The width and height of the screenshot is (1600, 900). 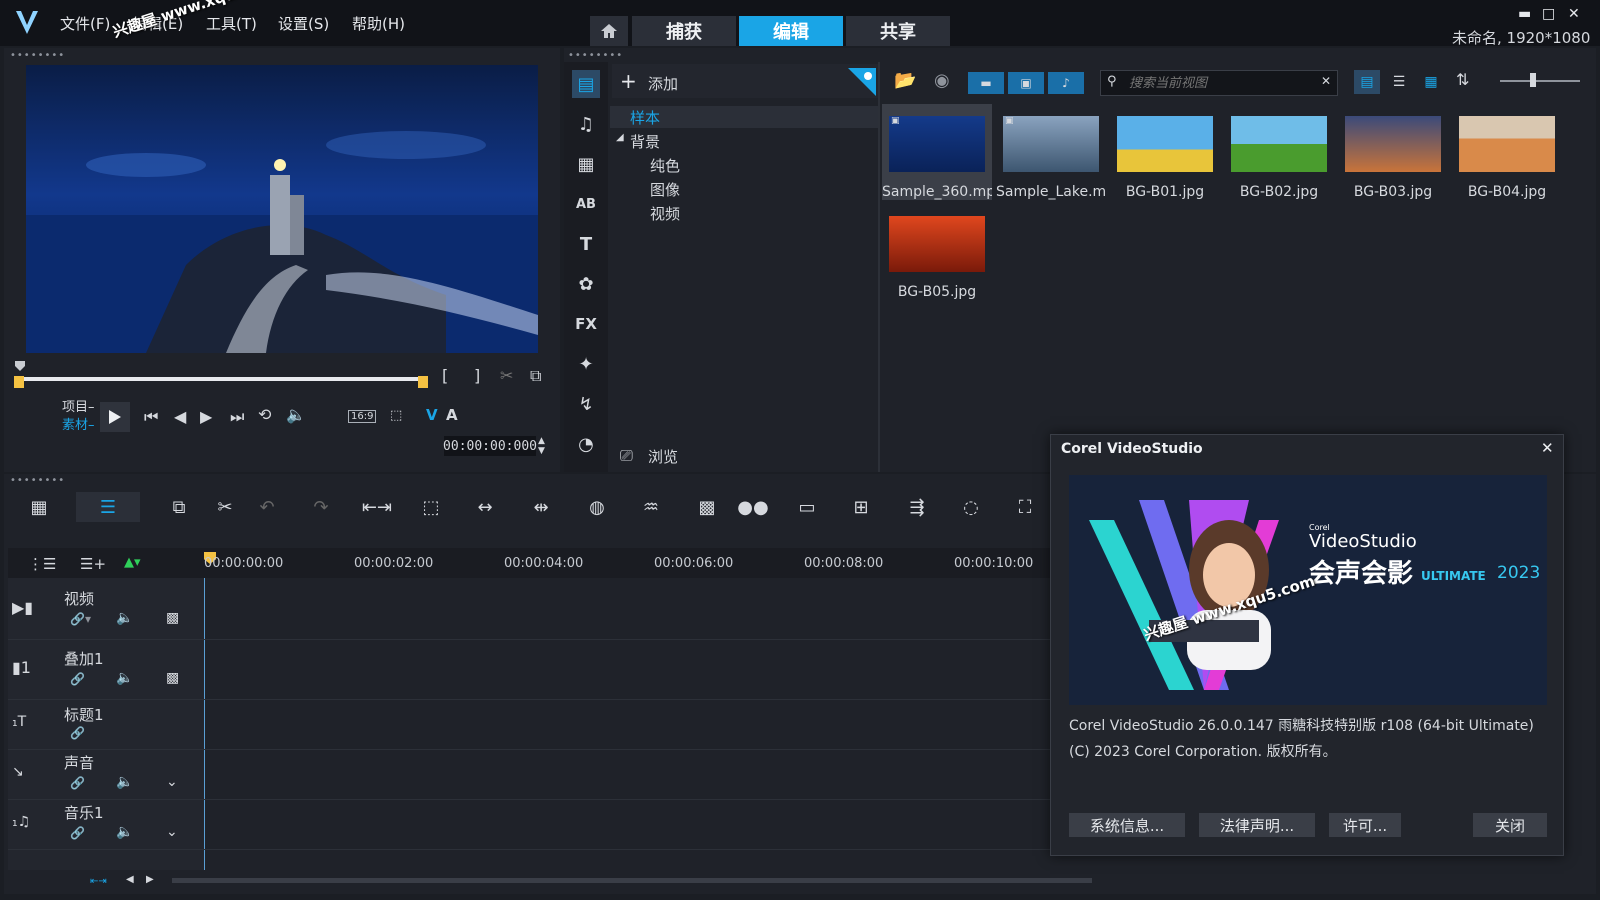 I want to click on search-input, so click(x=1219, y=83).